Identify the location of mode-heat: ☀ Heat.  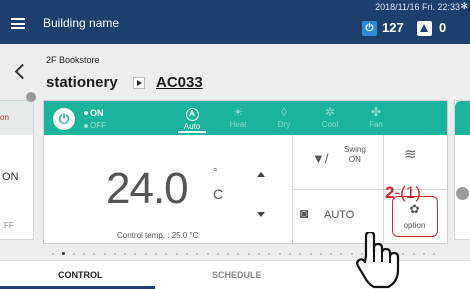
(238, 118).